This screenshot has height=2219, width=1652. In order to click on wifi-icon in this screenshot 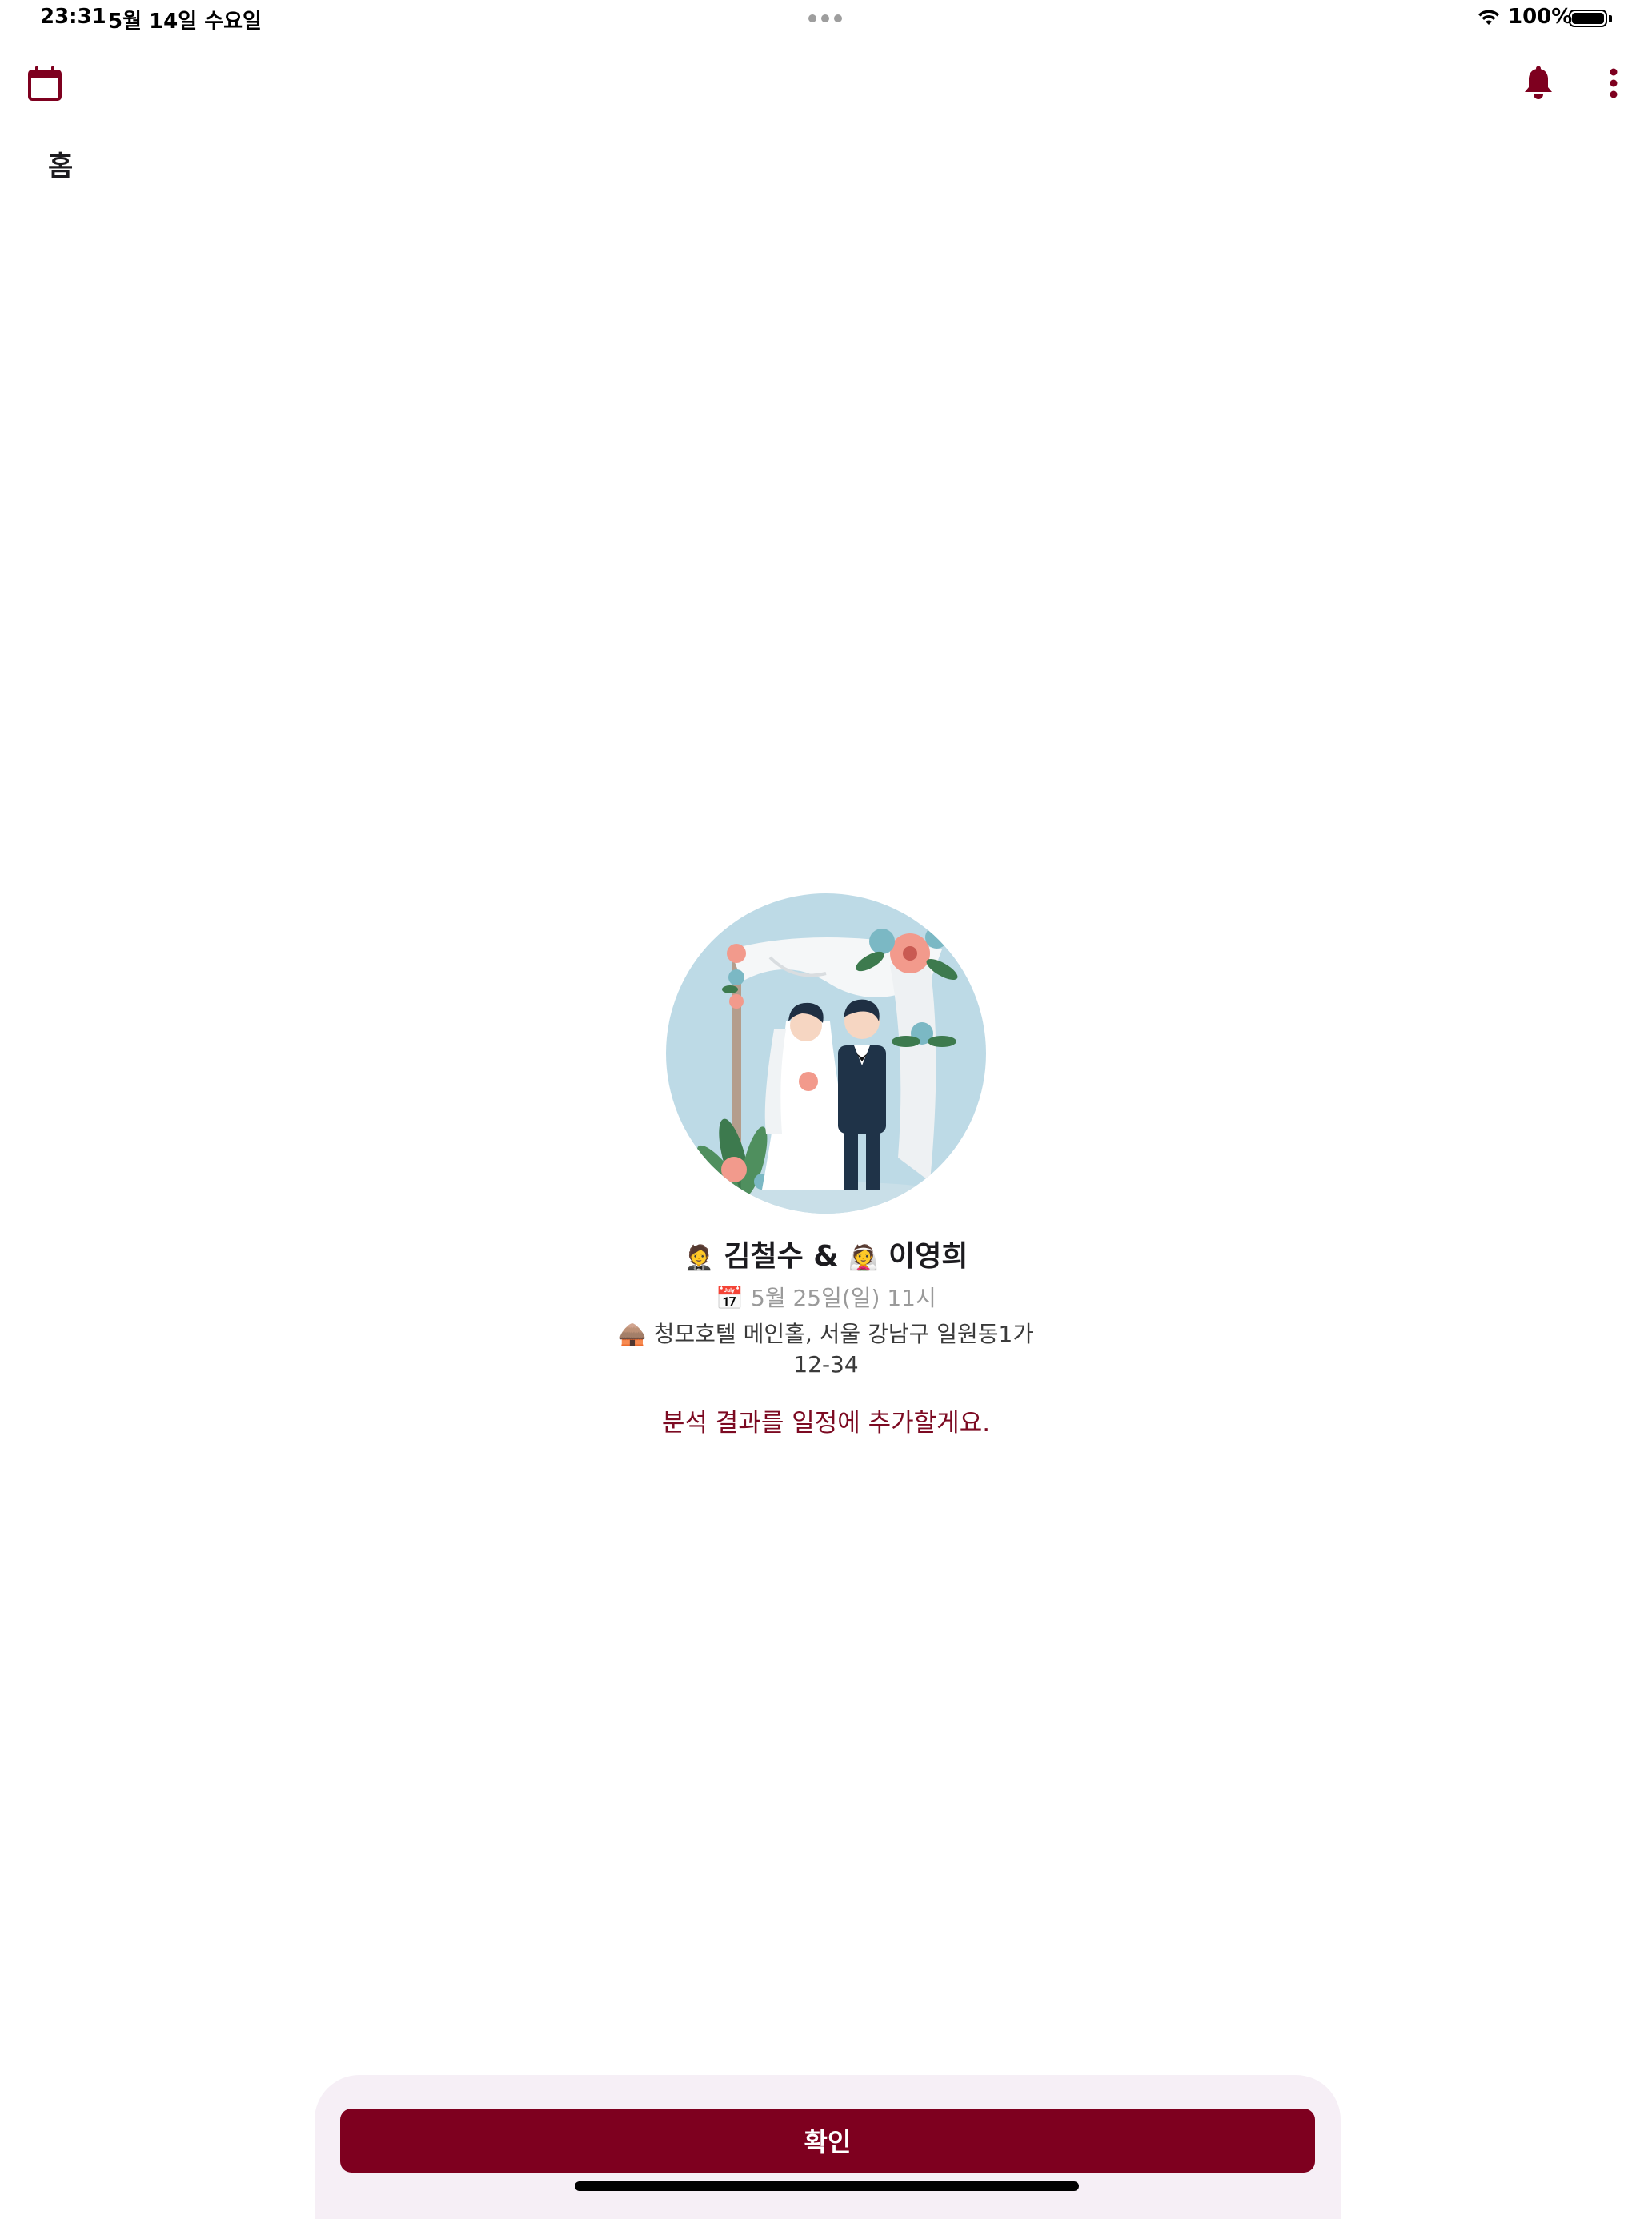, I will do `click(1488, 17)`.